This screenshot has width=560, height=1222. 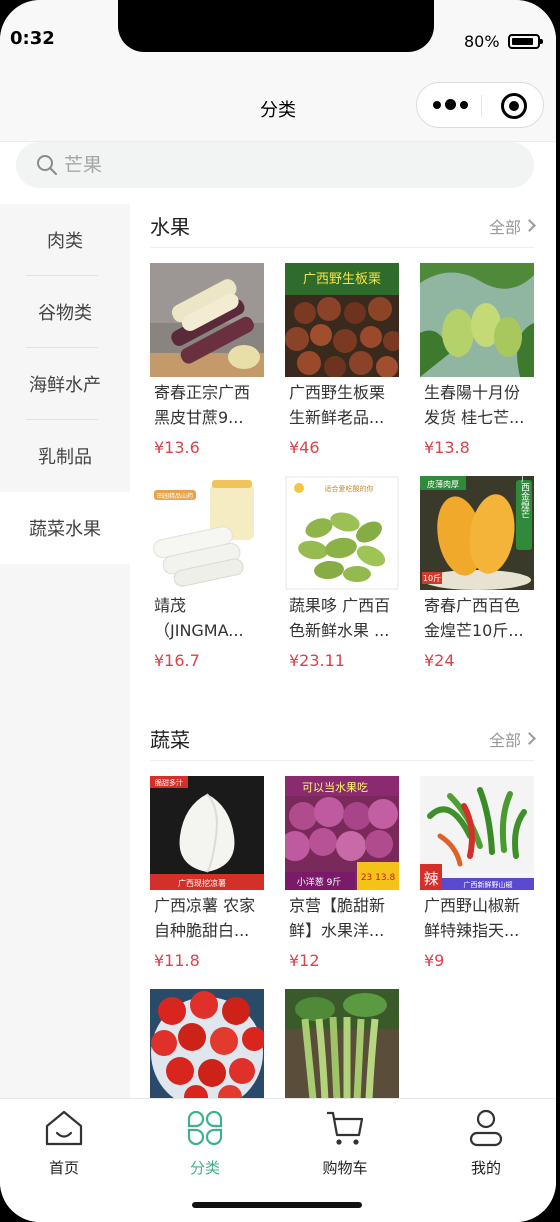 I want to click on product-price: ¥11.8, so click(x=177, y=960).